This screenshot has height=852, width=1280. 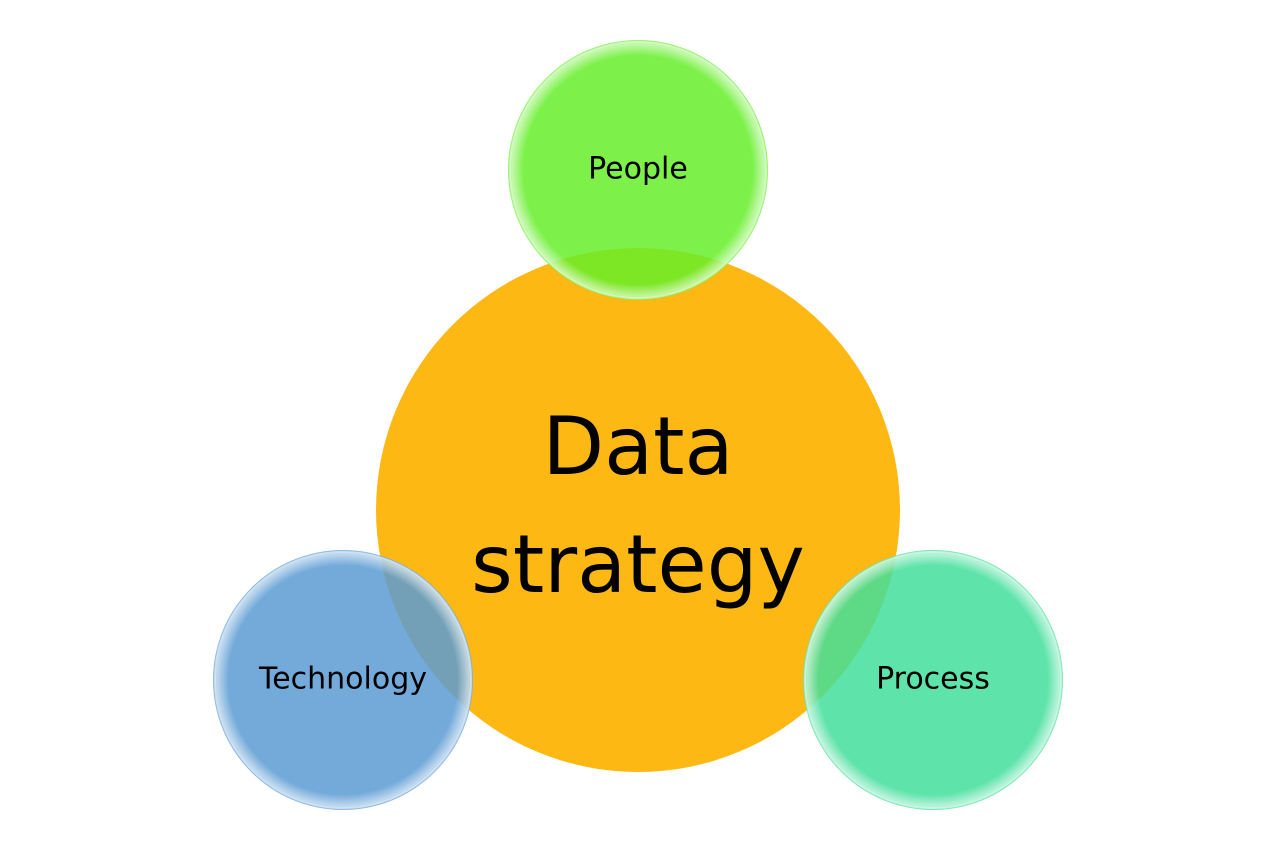 What do you see at coordinates (637, 446) in the screenshot?
I see `center-label-line1: Data` at bounding box center [637, 446].